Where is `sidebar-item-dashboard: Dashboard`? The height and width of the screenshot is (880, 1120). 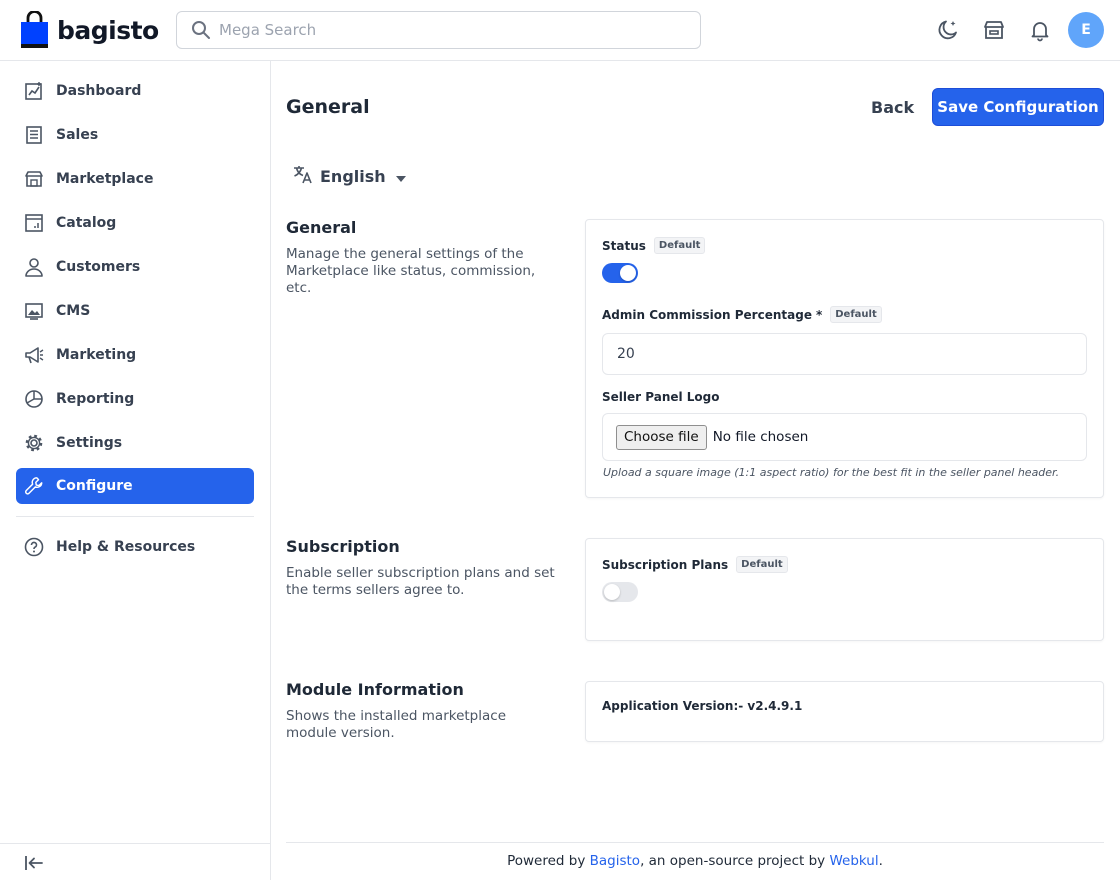 sidebar-item-dashboard: Dashboard is located at coordinates (135, 91).